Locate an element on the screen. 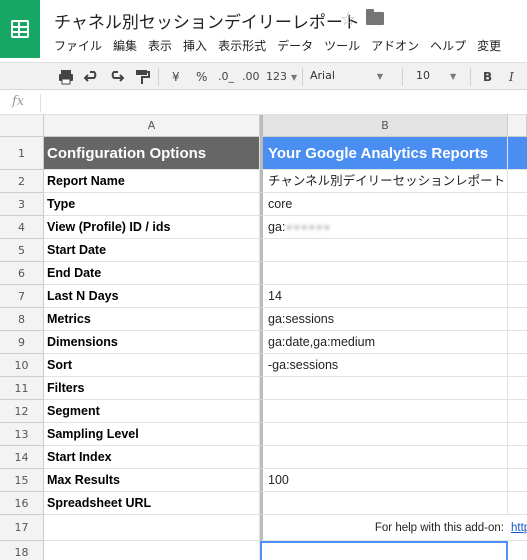 The image size is (527, 560). row-header: 2 is located at coordinates (22, 181).